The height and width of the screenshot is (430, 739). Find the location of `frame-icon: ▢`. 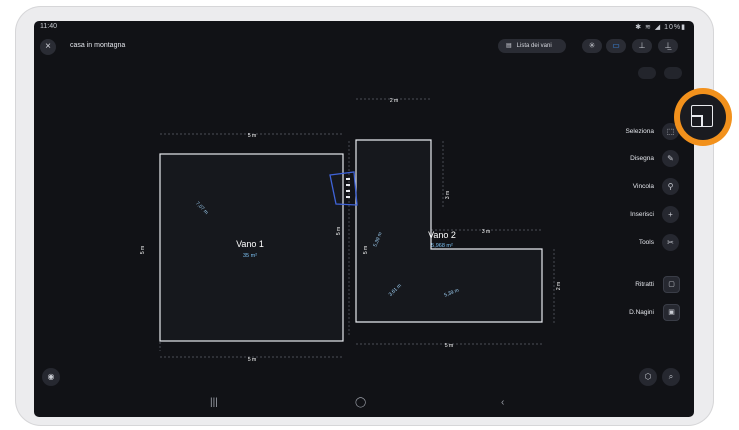

frame-icon: ▢ is located at coordinates (671, 284).